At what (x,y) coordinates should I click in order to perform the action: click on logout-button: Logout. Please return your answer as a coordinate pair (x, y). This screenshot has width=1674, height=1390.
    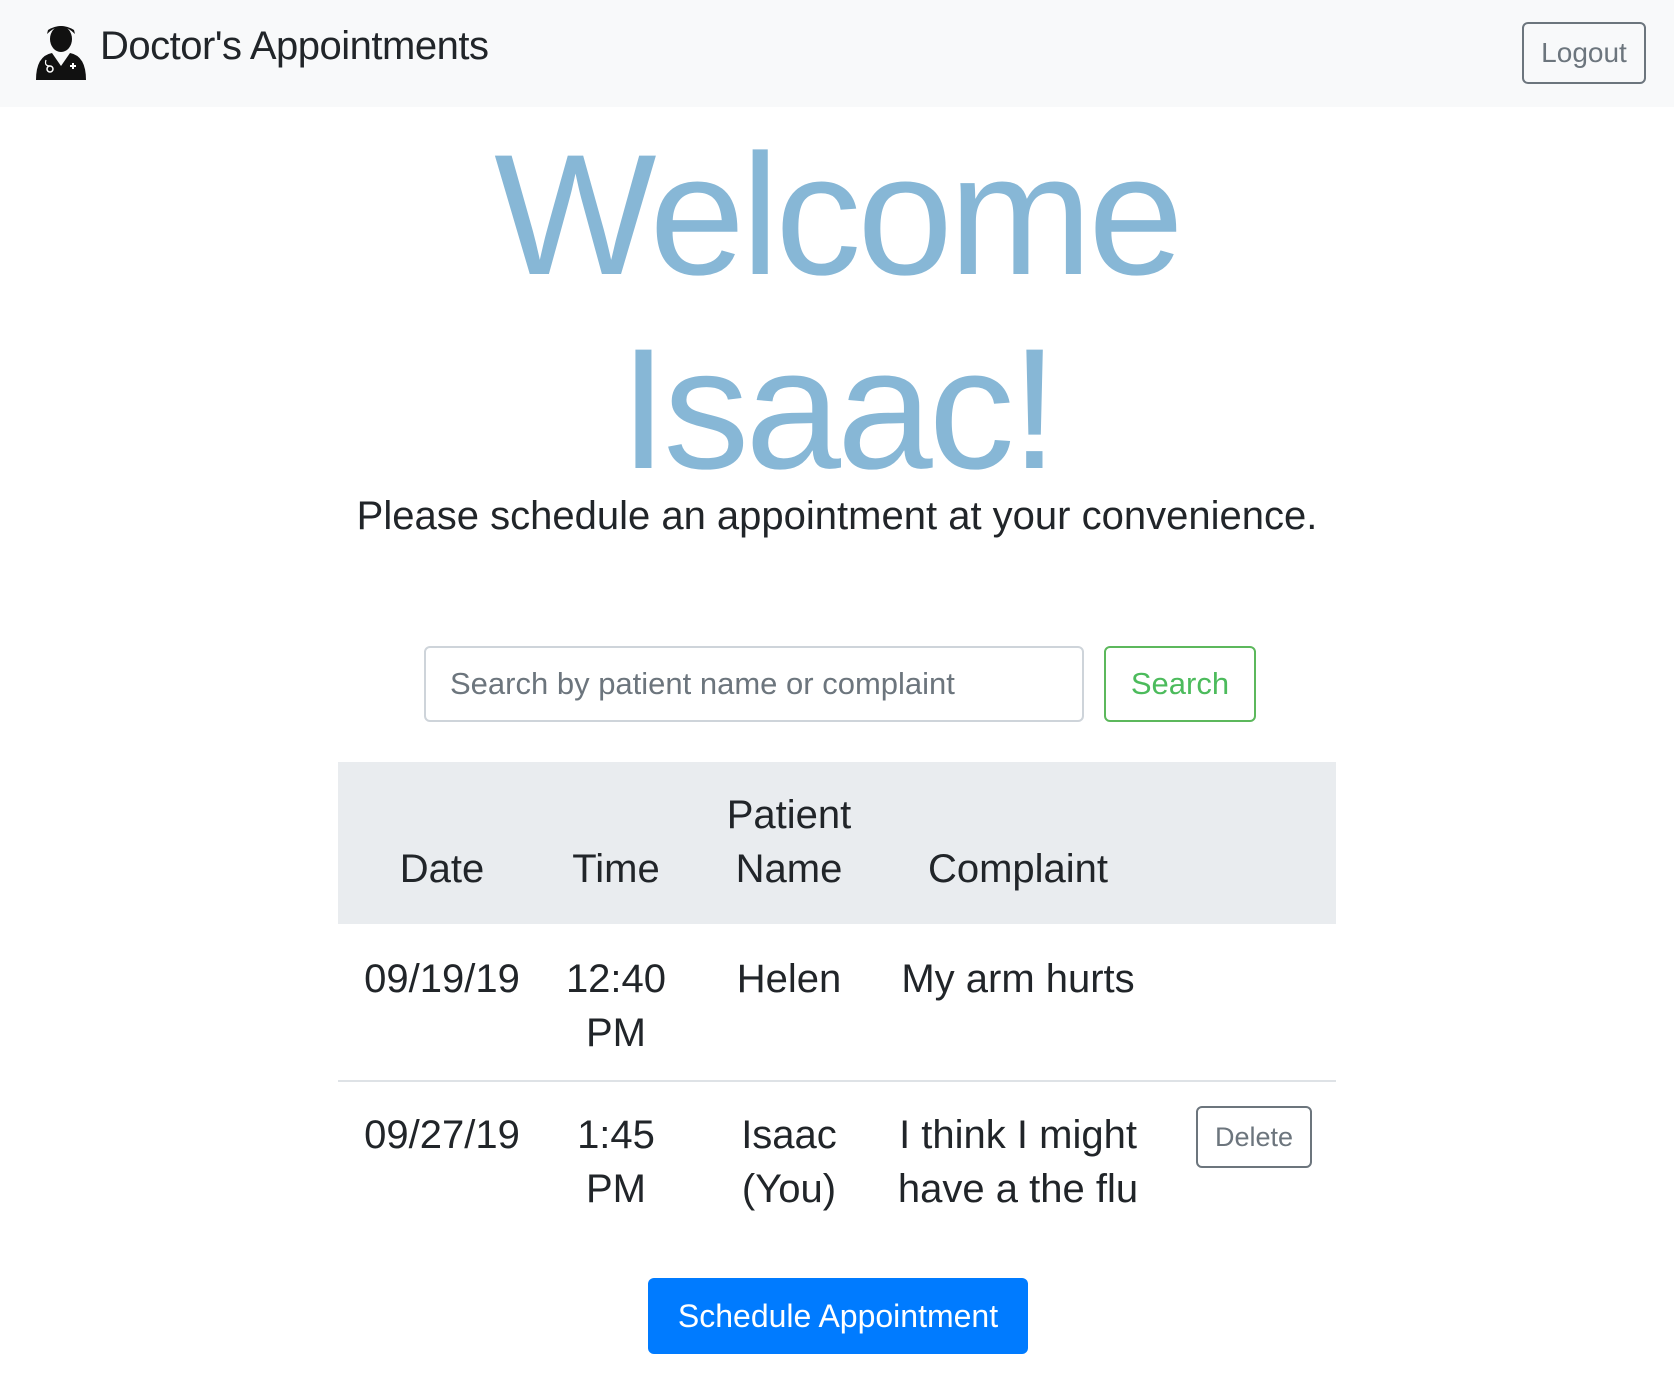
    Looking at the image, I should click on (1584, 53).